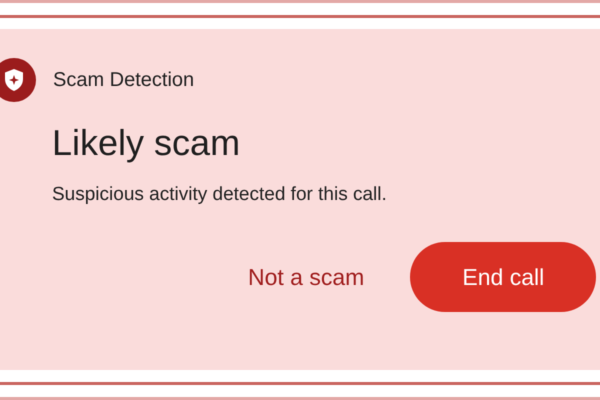 The height and width of the screenshot is (400, 600). What do you see at coordinates (18, 80) in the screenshot?
I see `shield-icon` at bounding box center [18, 80].